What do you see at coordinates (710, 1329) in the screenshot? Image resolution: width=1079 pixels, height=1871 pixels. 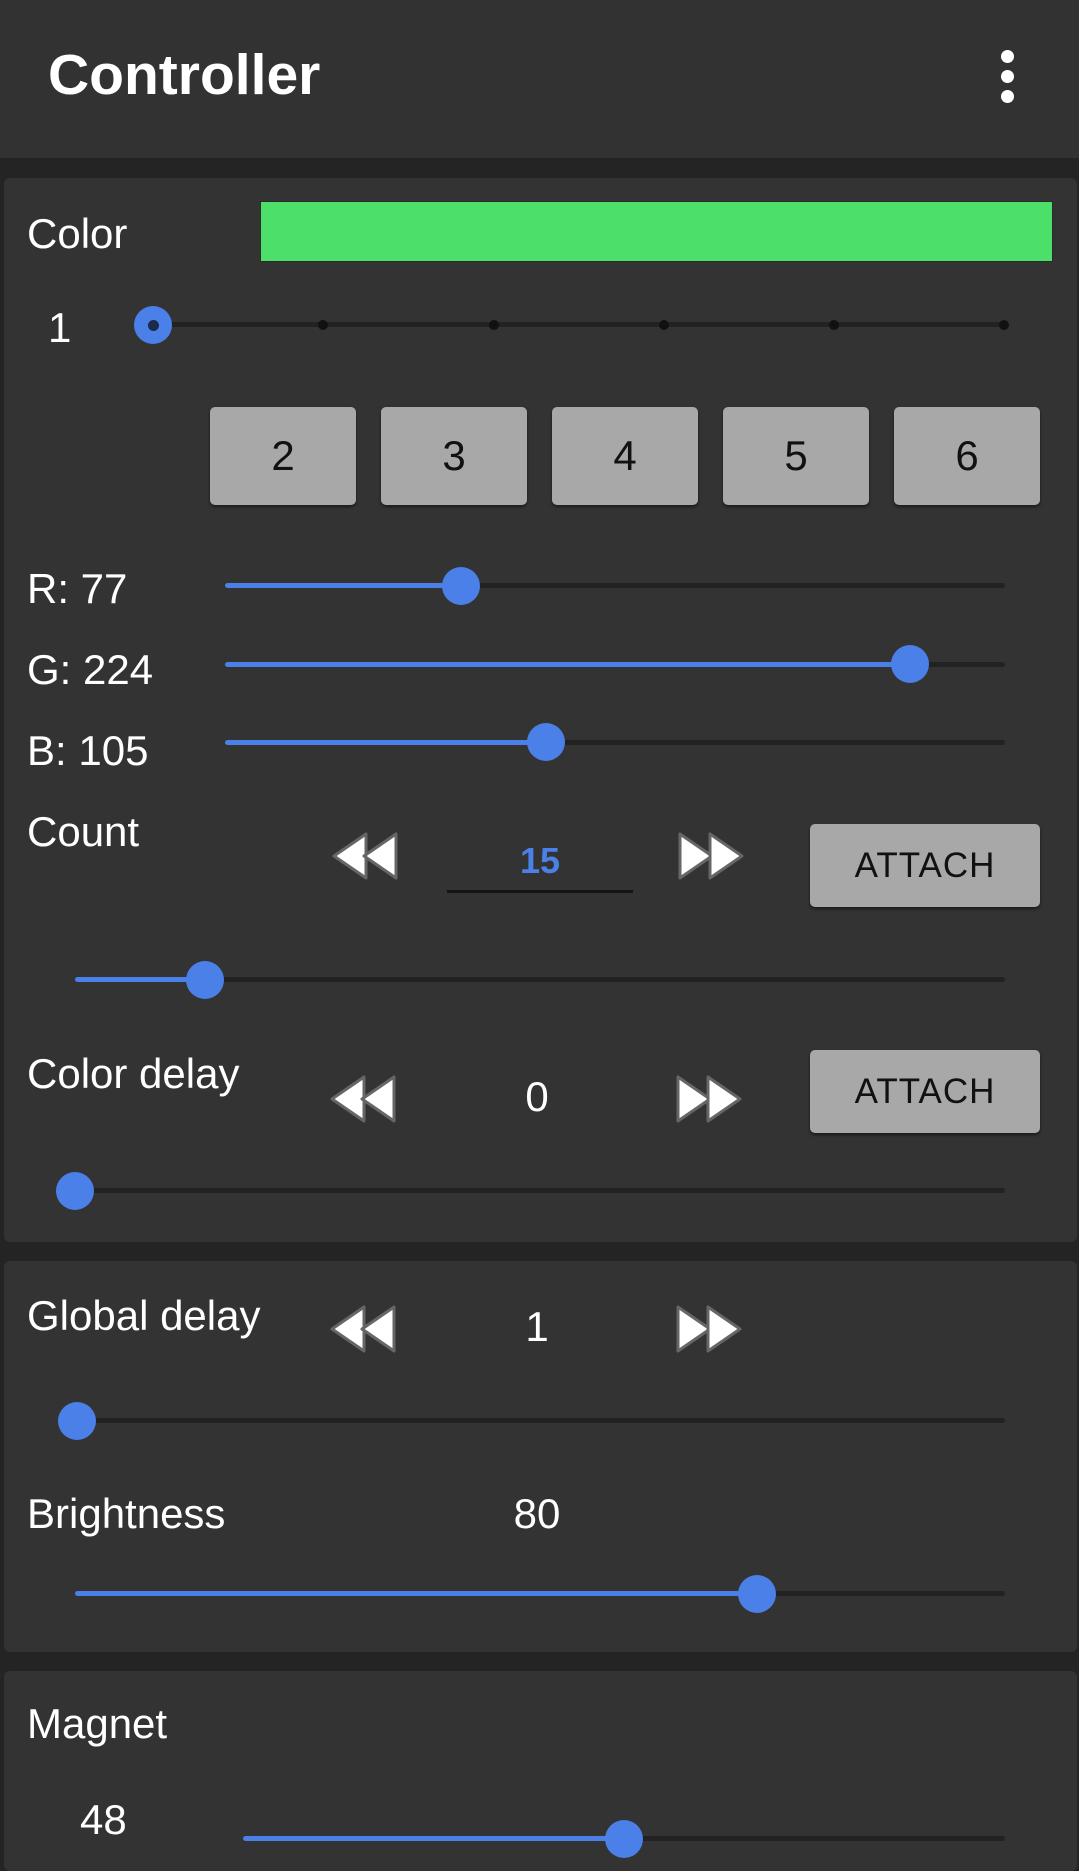 I see `global-delay-forward-icon` at bounding box center [710, 1329].